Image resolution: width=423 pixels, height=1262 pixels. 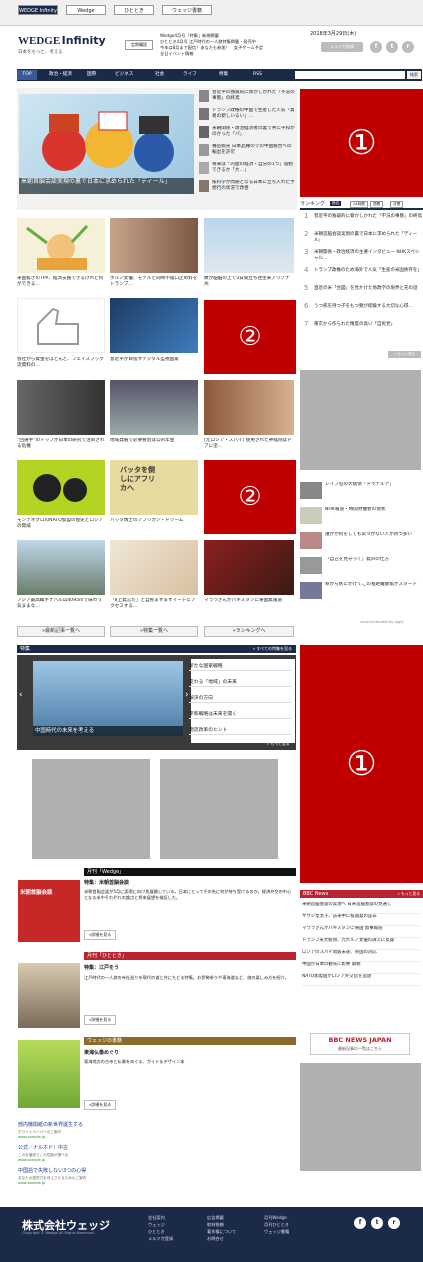 I want to click on search-input, so click(x=350, y=75).